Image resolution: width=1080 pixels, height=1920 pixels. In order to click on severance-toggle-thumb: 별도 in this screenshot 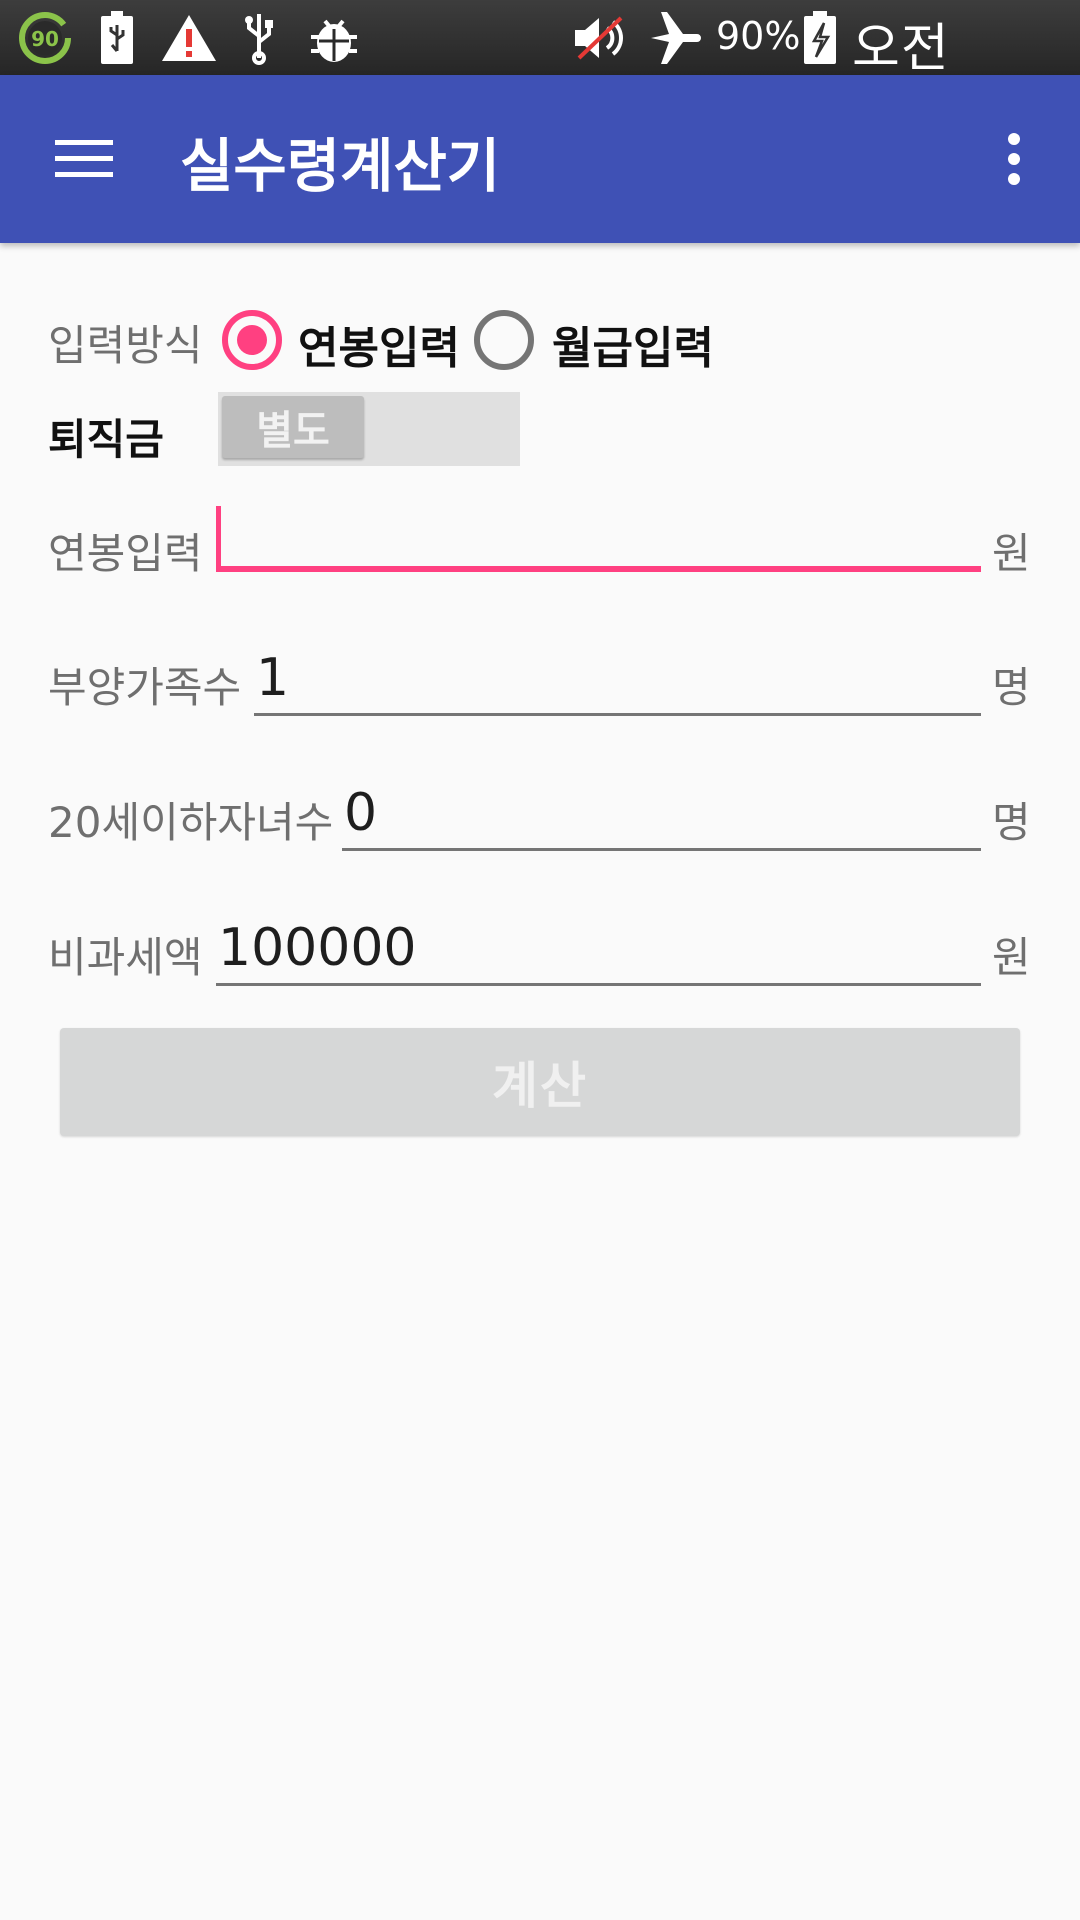, I will do `click(293, 427)`.